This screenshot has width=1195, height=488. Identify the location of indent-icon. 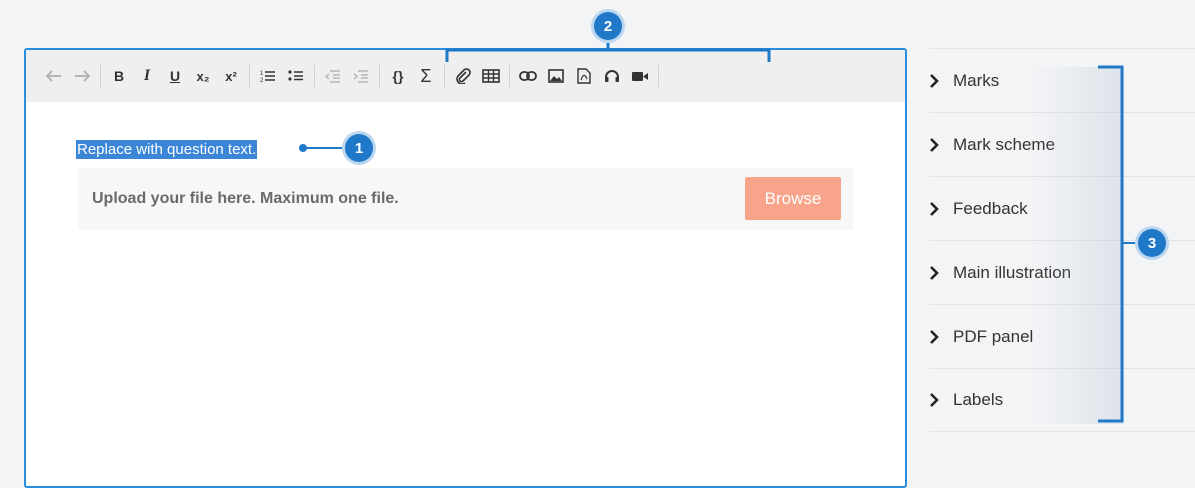
(361, 76).